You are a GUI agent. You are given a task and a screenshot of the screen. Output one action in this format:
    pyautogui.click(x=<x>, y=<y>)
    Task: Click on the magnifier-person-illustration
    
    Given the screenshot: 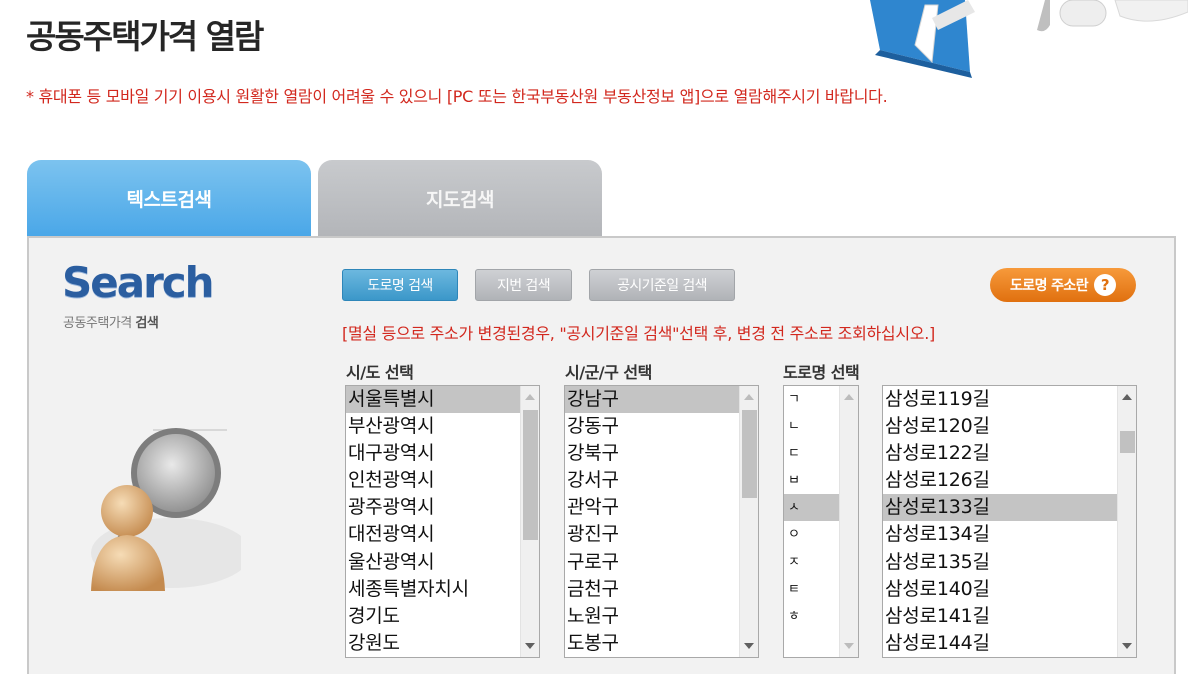 What is the action you would take?
    pyautogui.click(x=166, y=509)
    